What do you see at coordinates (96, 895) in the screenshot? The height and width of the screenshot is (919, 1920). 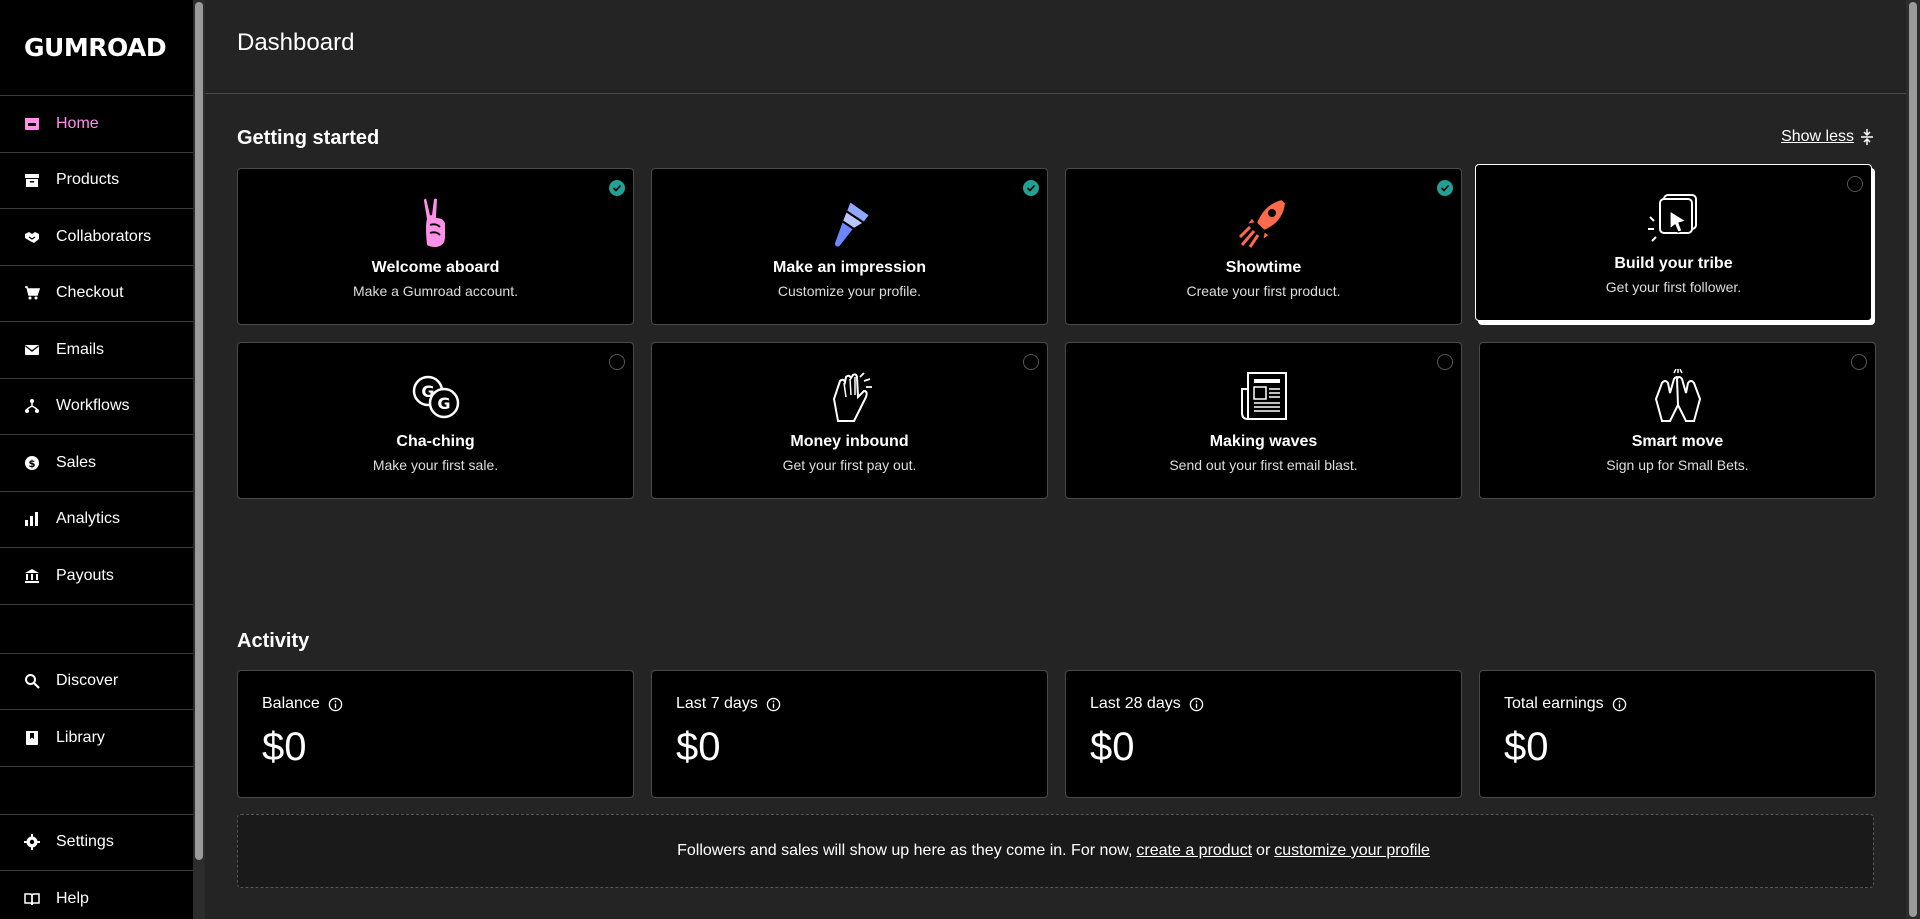 I see `sidebar-item-help: Help` at bounding box center [96, 895].